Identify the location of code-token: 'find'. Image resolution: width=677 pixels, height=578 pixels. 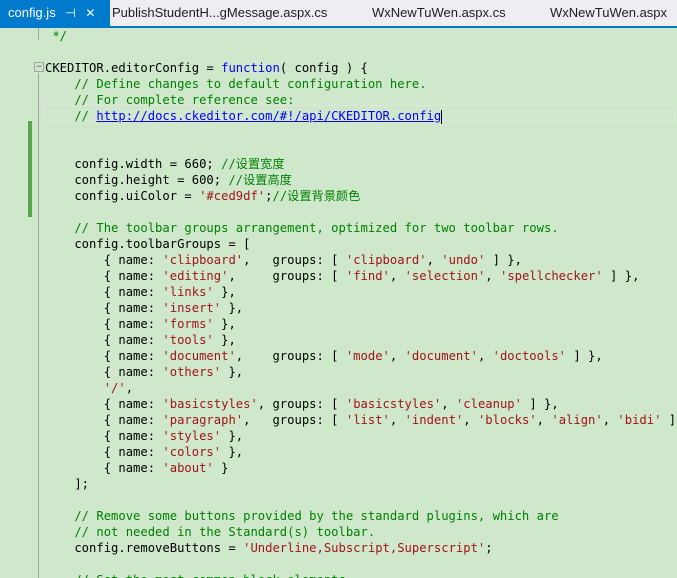
(367, 276).